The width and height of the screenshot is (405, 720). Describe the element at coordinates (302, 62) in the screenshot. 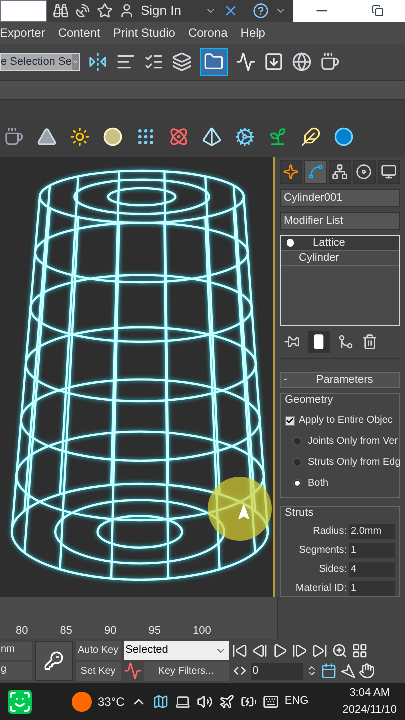

I see `globe-icon` at that location.